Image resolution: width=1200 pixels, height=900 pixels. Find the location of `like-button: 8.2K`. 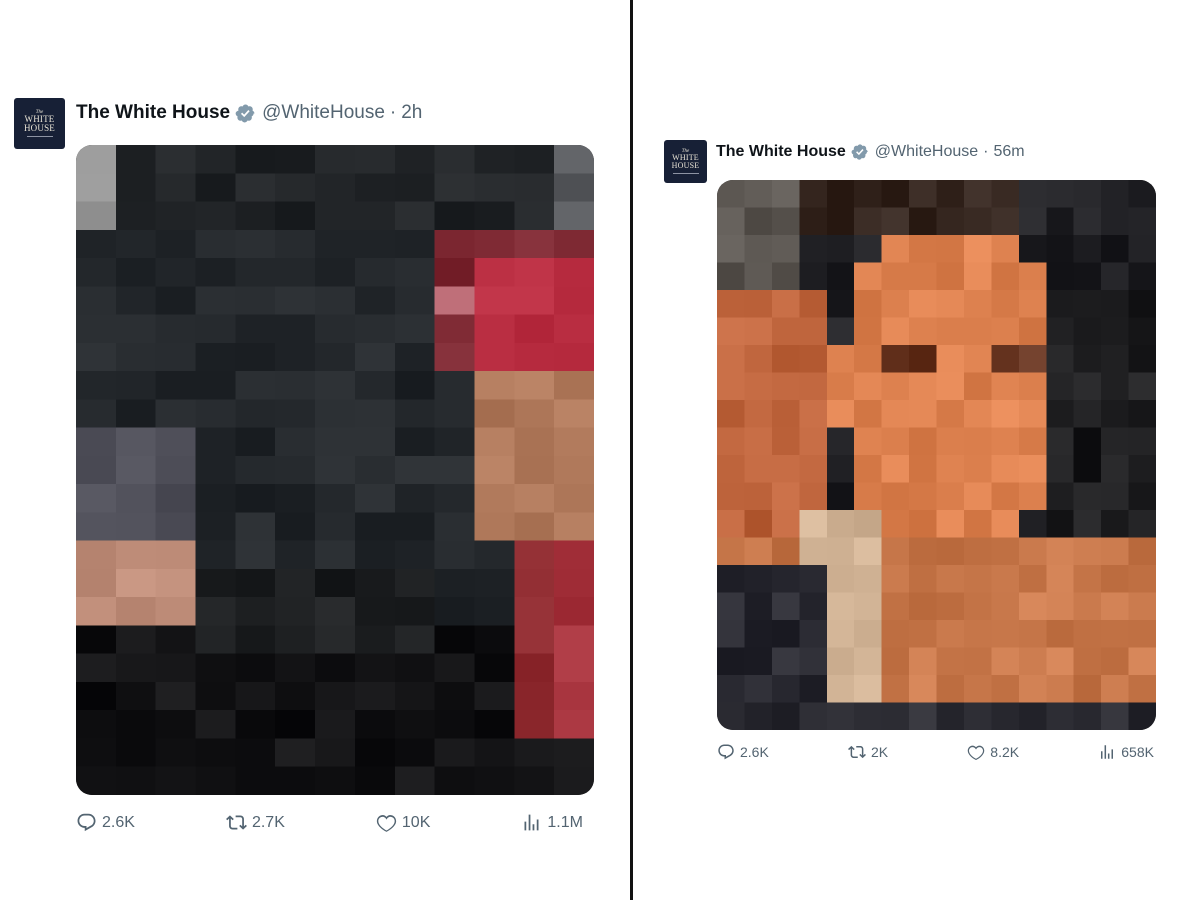

like-button: 8.2K is located at coordinates (993, 752).